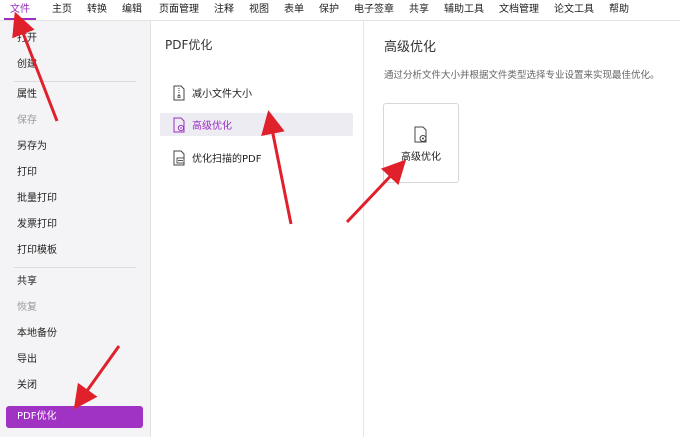 The image size is (680, 437). What do you see at coordinates (74, 65) in the screenshot?
I see `sidebar-item-create: 创建` at bounding box center [74, 65].